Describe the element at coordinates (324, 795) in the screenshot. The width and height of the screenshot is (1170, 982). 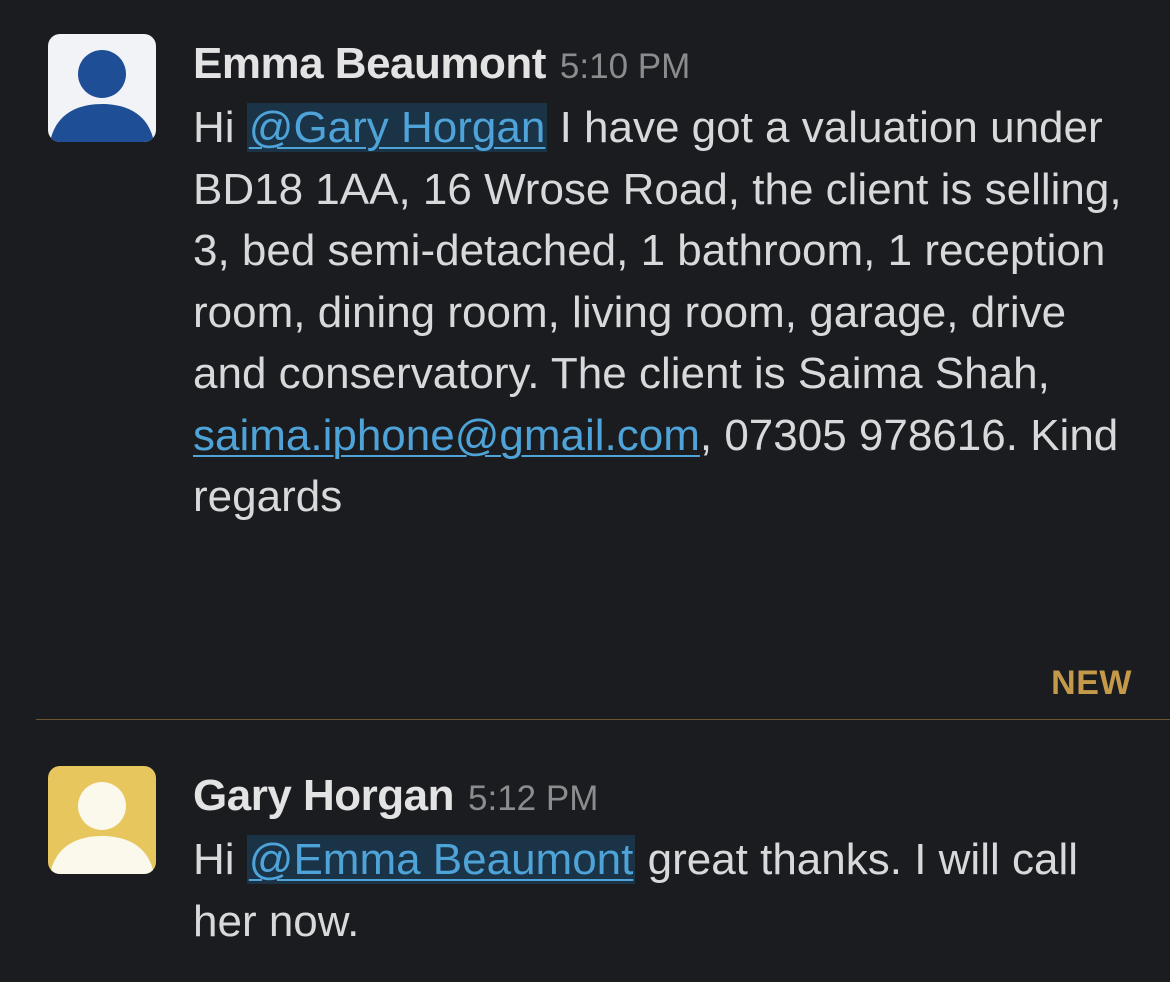
I see `author-name: Gary Horgan` at that location.